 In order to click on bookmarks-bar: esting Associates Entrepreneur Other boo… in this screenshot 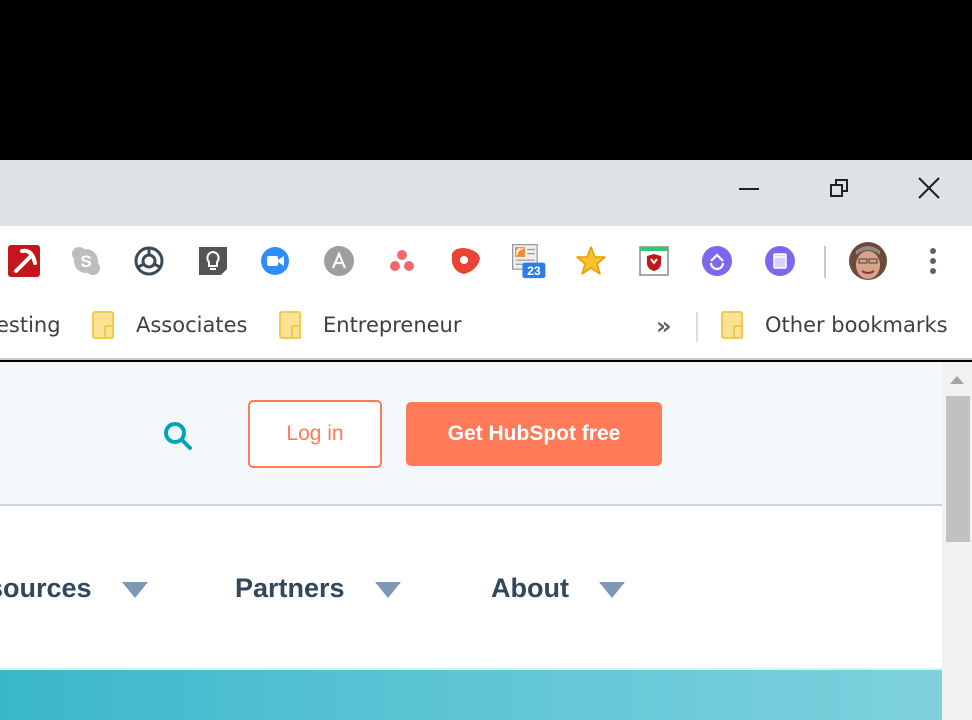, I will do `click(486, 329)`.